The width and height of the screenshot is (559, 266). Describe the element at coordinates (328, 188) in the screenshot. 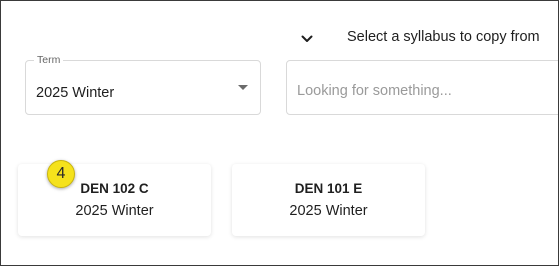

I see `course-code: DEN 101 E` at that location.